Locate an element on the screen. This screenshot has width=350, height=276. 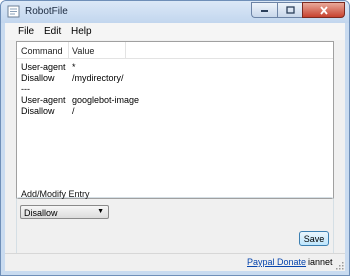
minimize-button is located at coordinates (264, 10).